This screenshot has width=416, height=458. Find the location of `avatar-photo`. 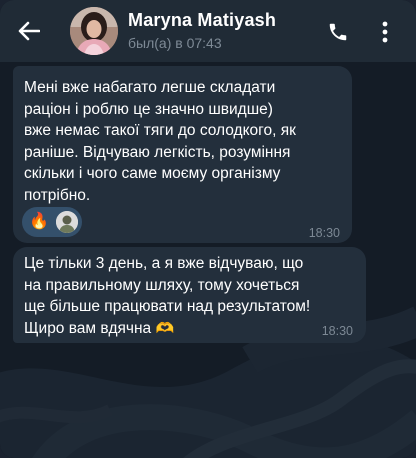

avatar-photo is located at coordinates (94, 31).